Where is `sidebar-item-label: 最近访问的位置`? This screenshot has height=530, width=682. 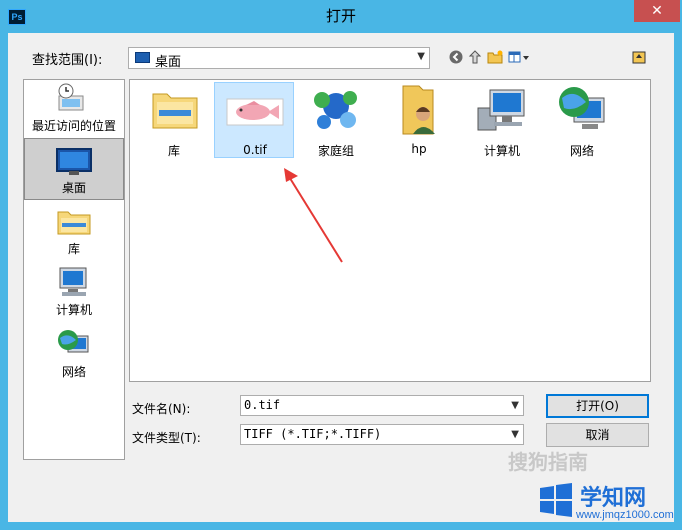
sidebar-item-label: 最近访问的位置 is located at coordinates (73, 126).